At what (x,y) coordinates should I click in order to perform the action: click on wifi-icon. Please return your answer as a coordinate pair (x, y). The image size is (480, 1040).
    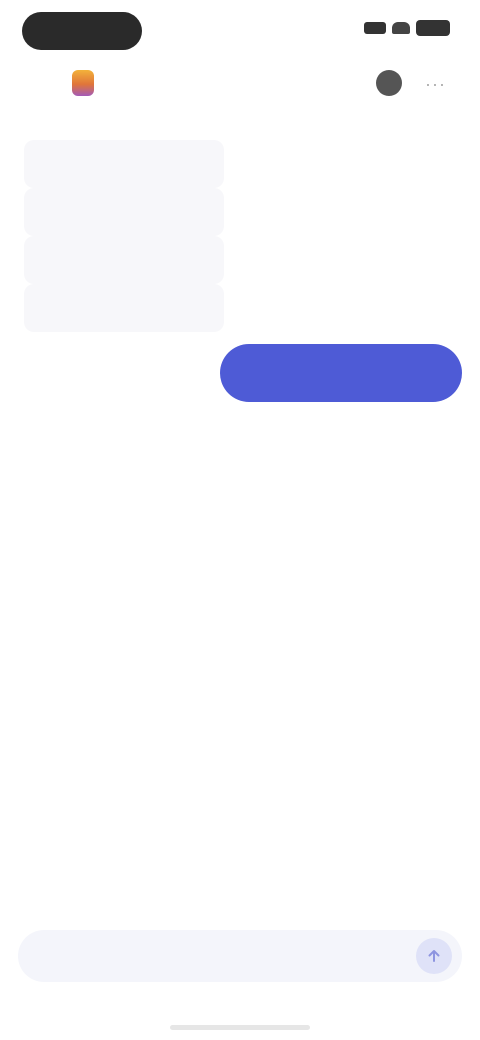
    Looking at the image, I should click on (401, 28).